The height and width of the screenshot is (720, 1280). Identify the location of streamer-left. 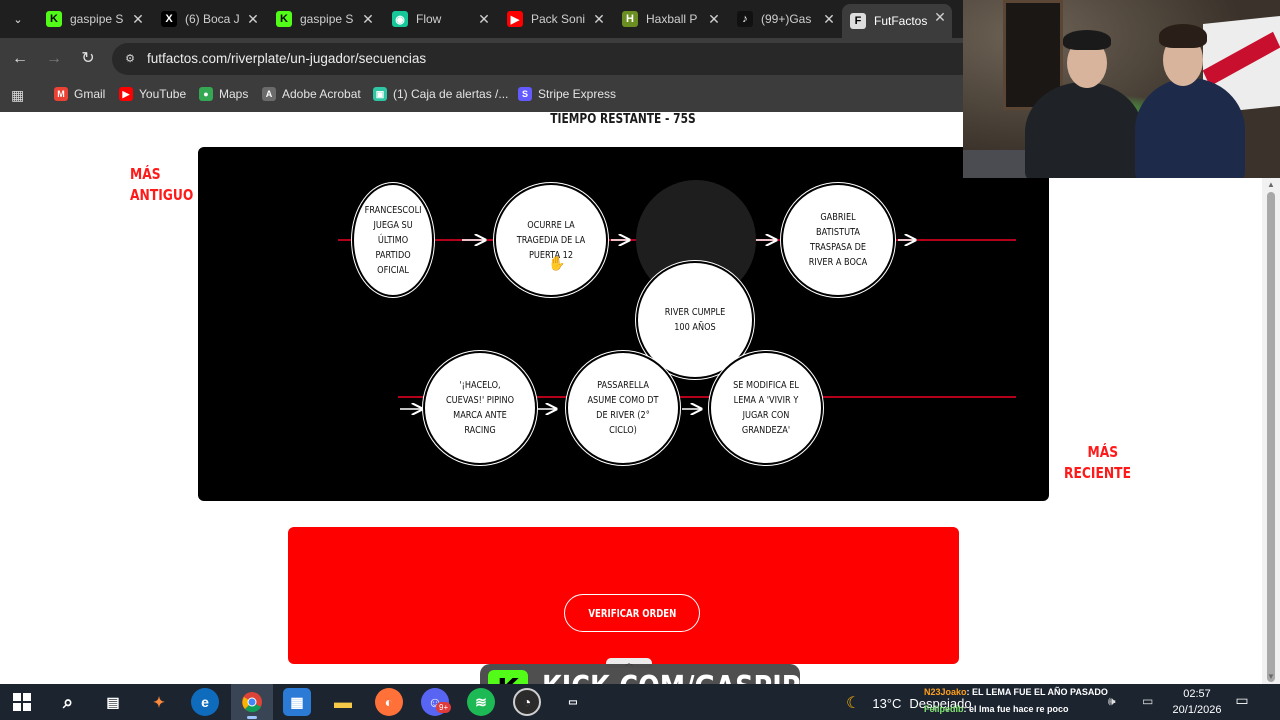
(1084, 130).